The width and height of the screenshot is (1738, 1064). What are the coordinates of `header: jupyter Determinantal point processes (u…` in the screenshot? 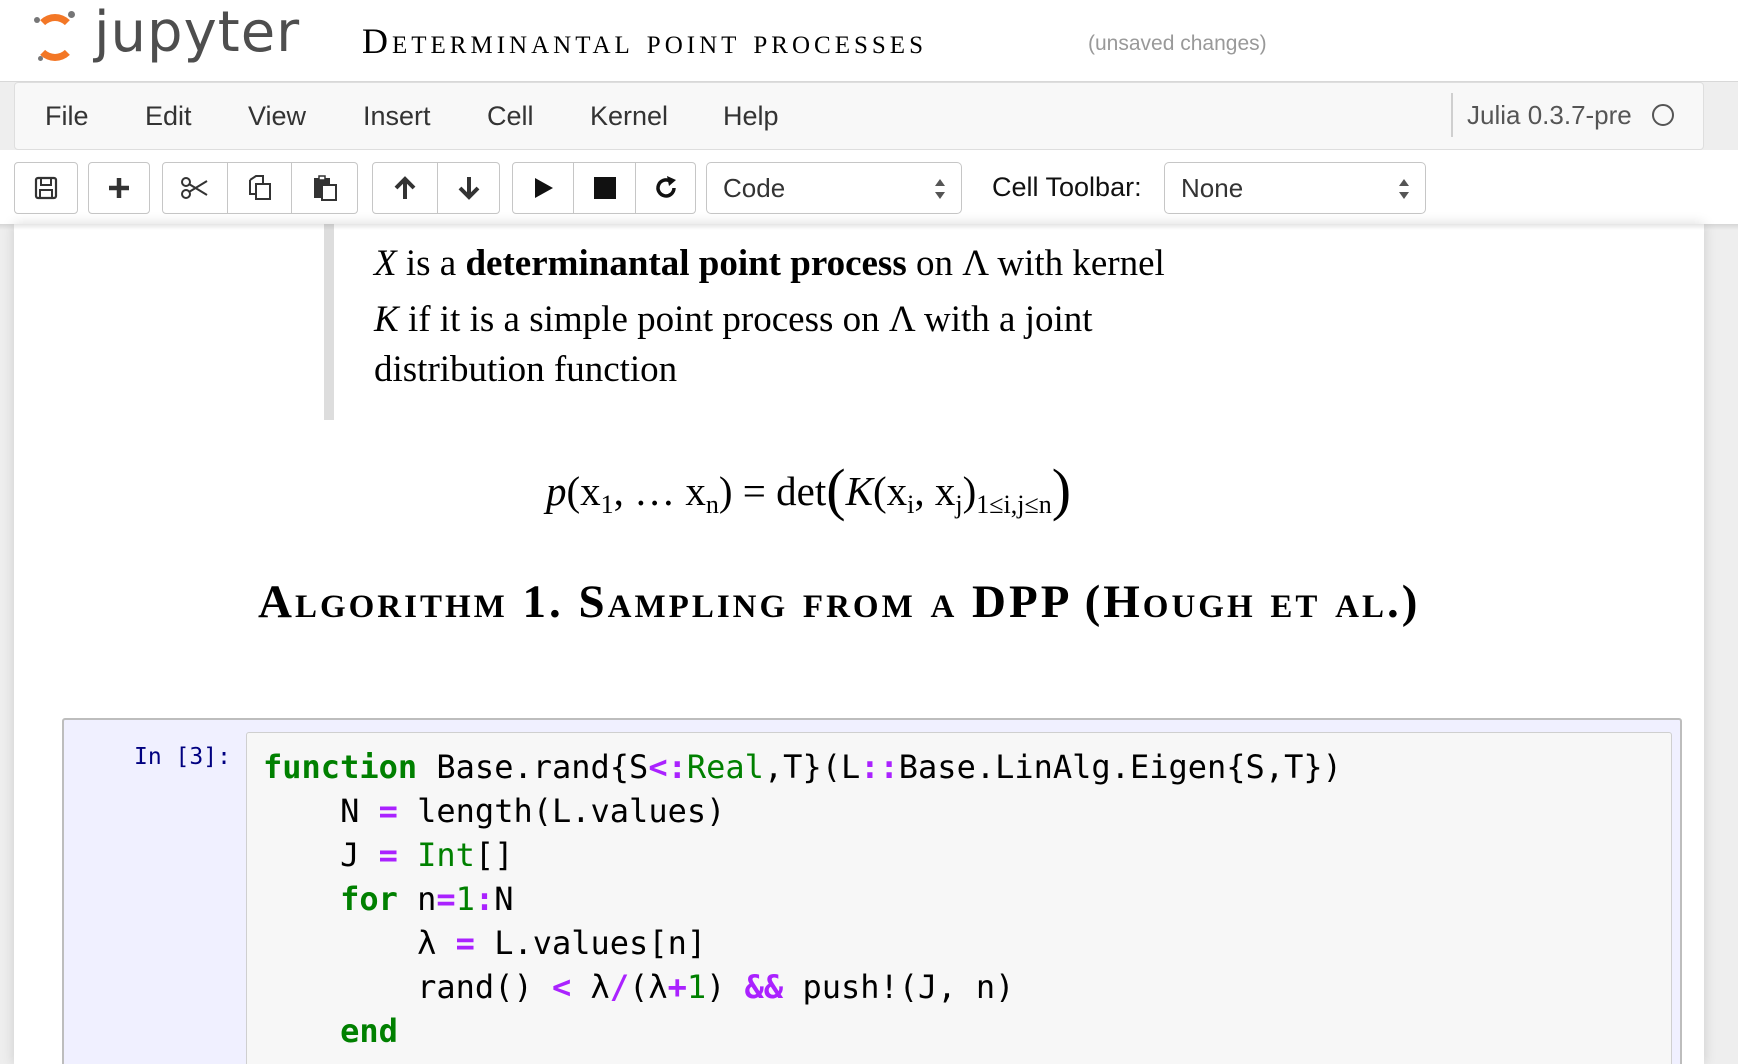 It's located at (869, 41).